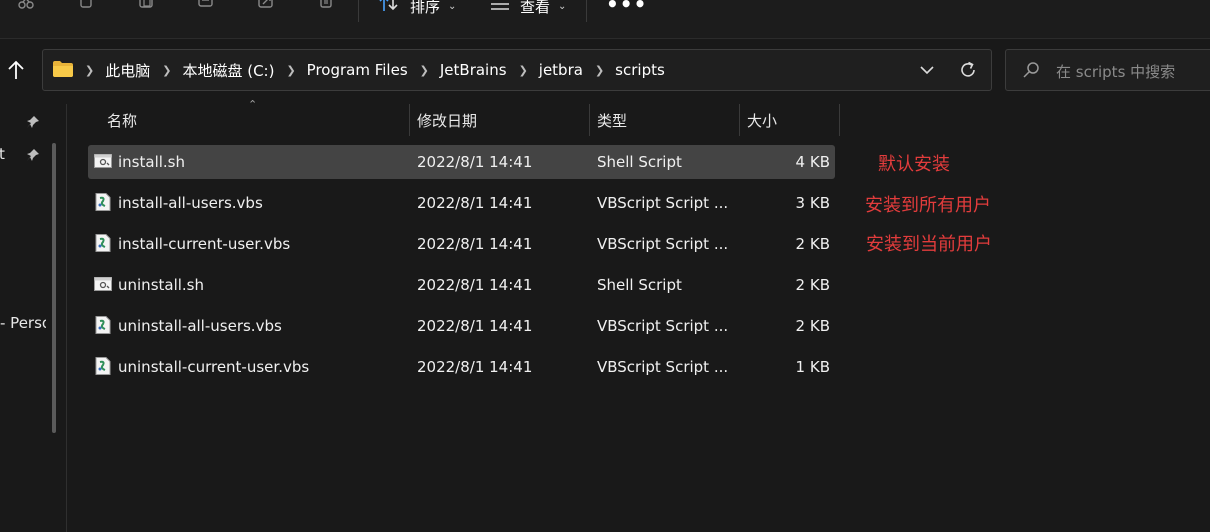 The image size is (1210, 532). I want to click on file-size: 3 KB, so click(812, 203).